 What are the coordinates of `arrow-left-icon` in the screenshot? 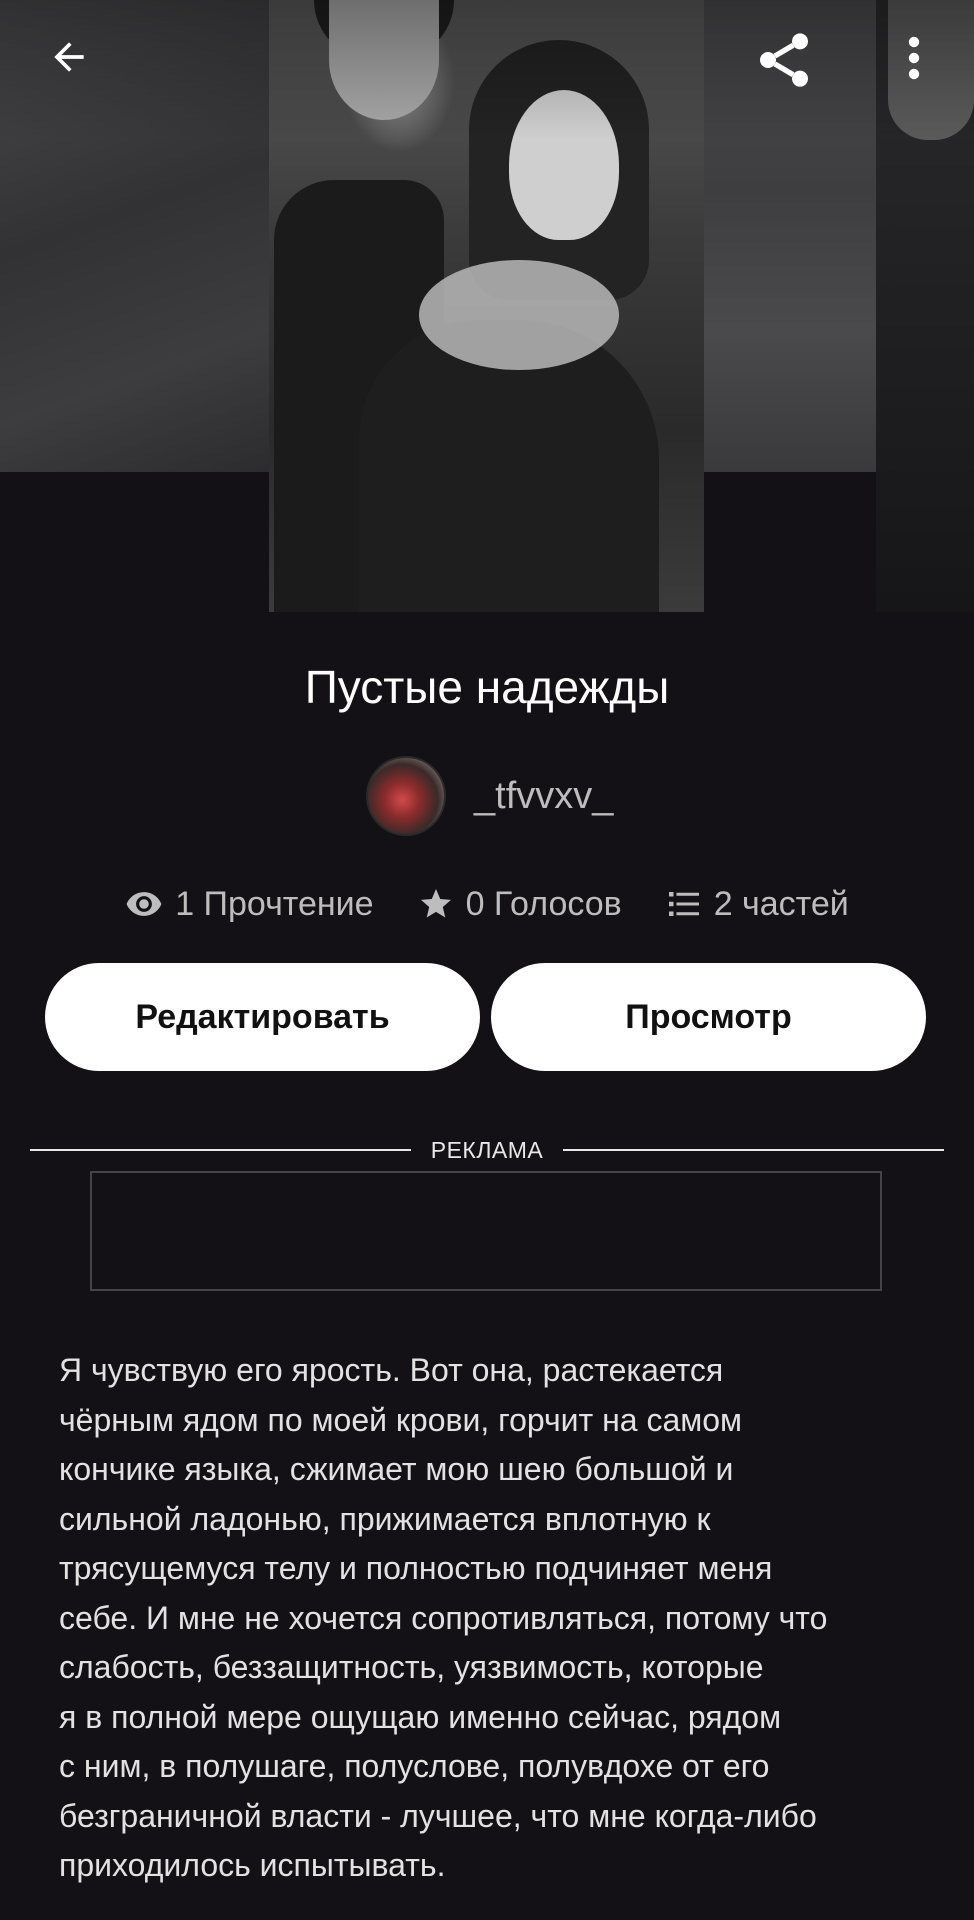 It's located at (69, 57).